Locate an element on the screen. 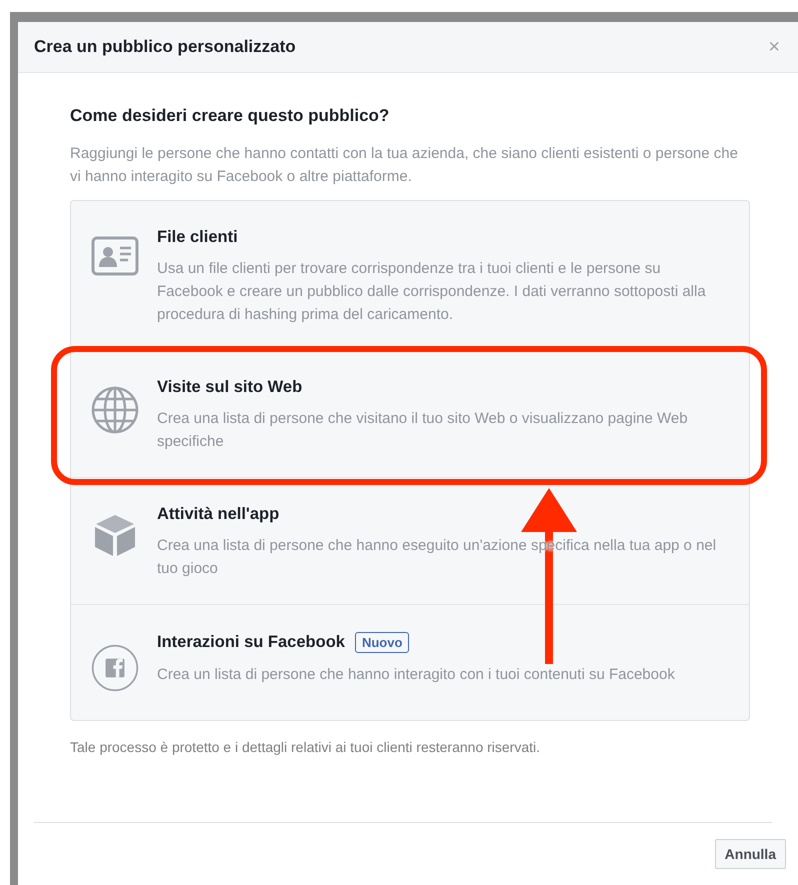 This screenshot has width=798, height=885. cancel-button: Annulla is located at coordinates (750, 854).